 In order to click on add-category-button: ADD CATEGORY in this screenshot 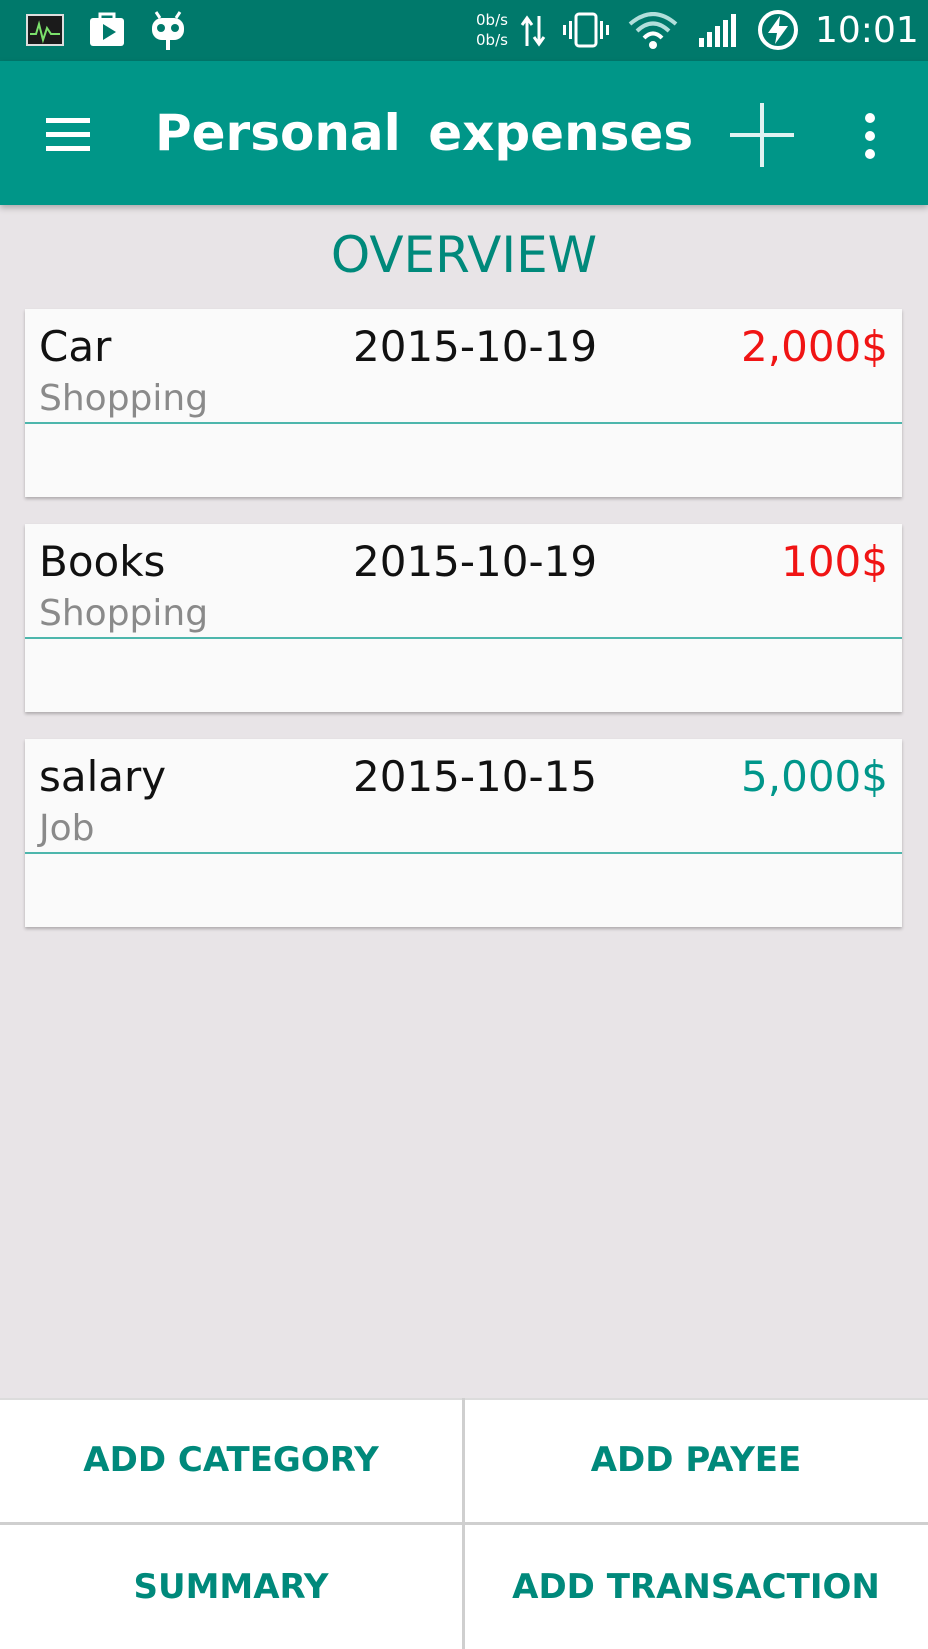, I will do `click(231, 1460)`.